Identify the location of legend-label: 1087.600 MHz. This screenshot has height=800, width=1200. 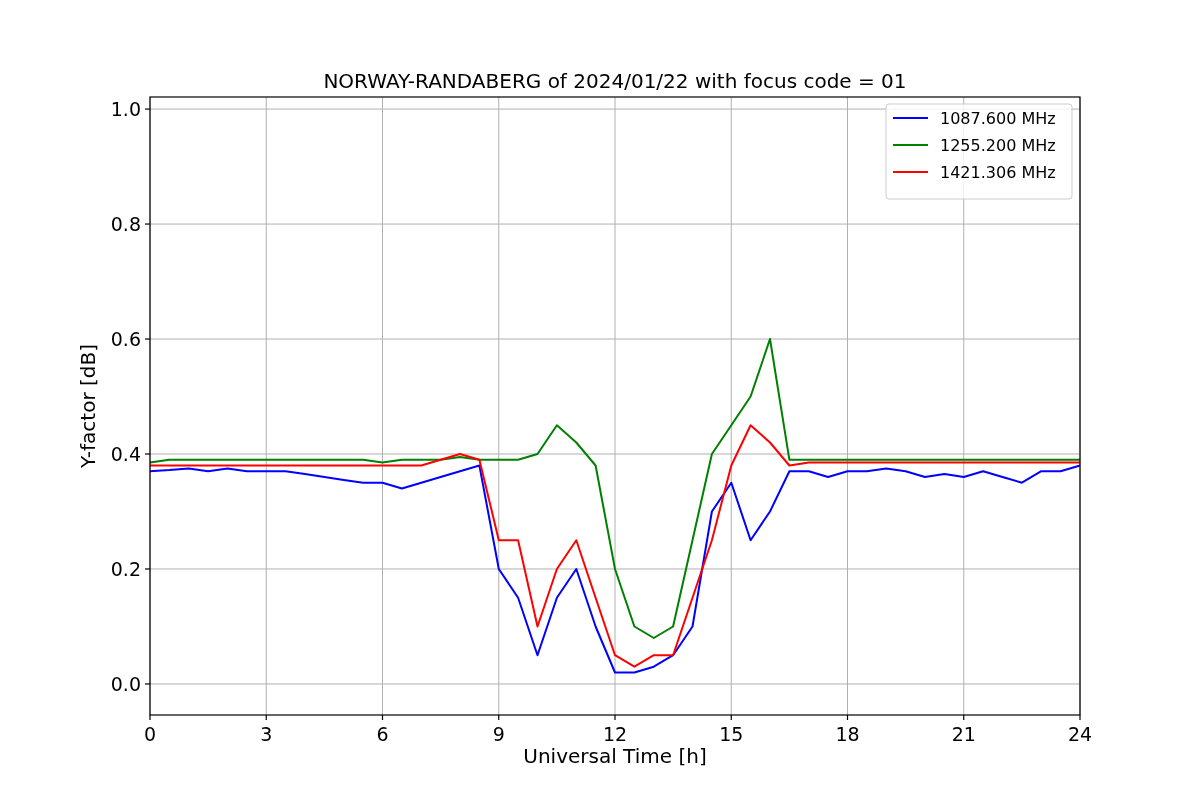
(998, 118).